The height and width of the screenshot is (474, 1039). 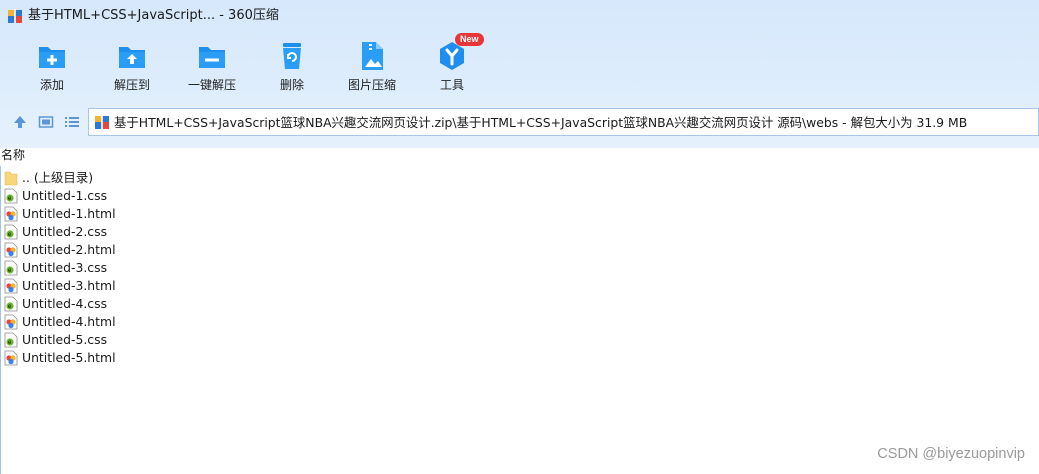 What do you see at coordinates (65, 195) in the screenshot?
I see `file-name: Untitled-1.css` at bounding box center [65, 195].